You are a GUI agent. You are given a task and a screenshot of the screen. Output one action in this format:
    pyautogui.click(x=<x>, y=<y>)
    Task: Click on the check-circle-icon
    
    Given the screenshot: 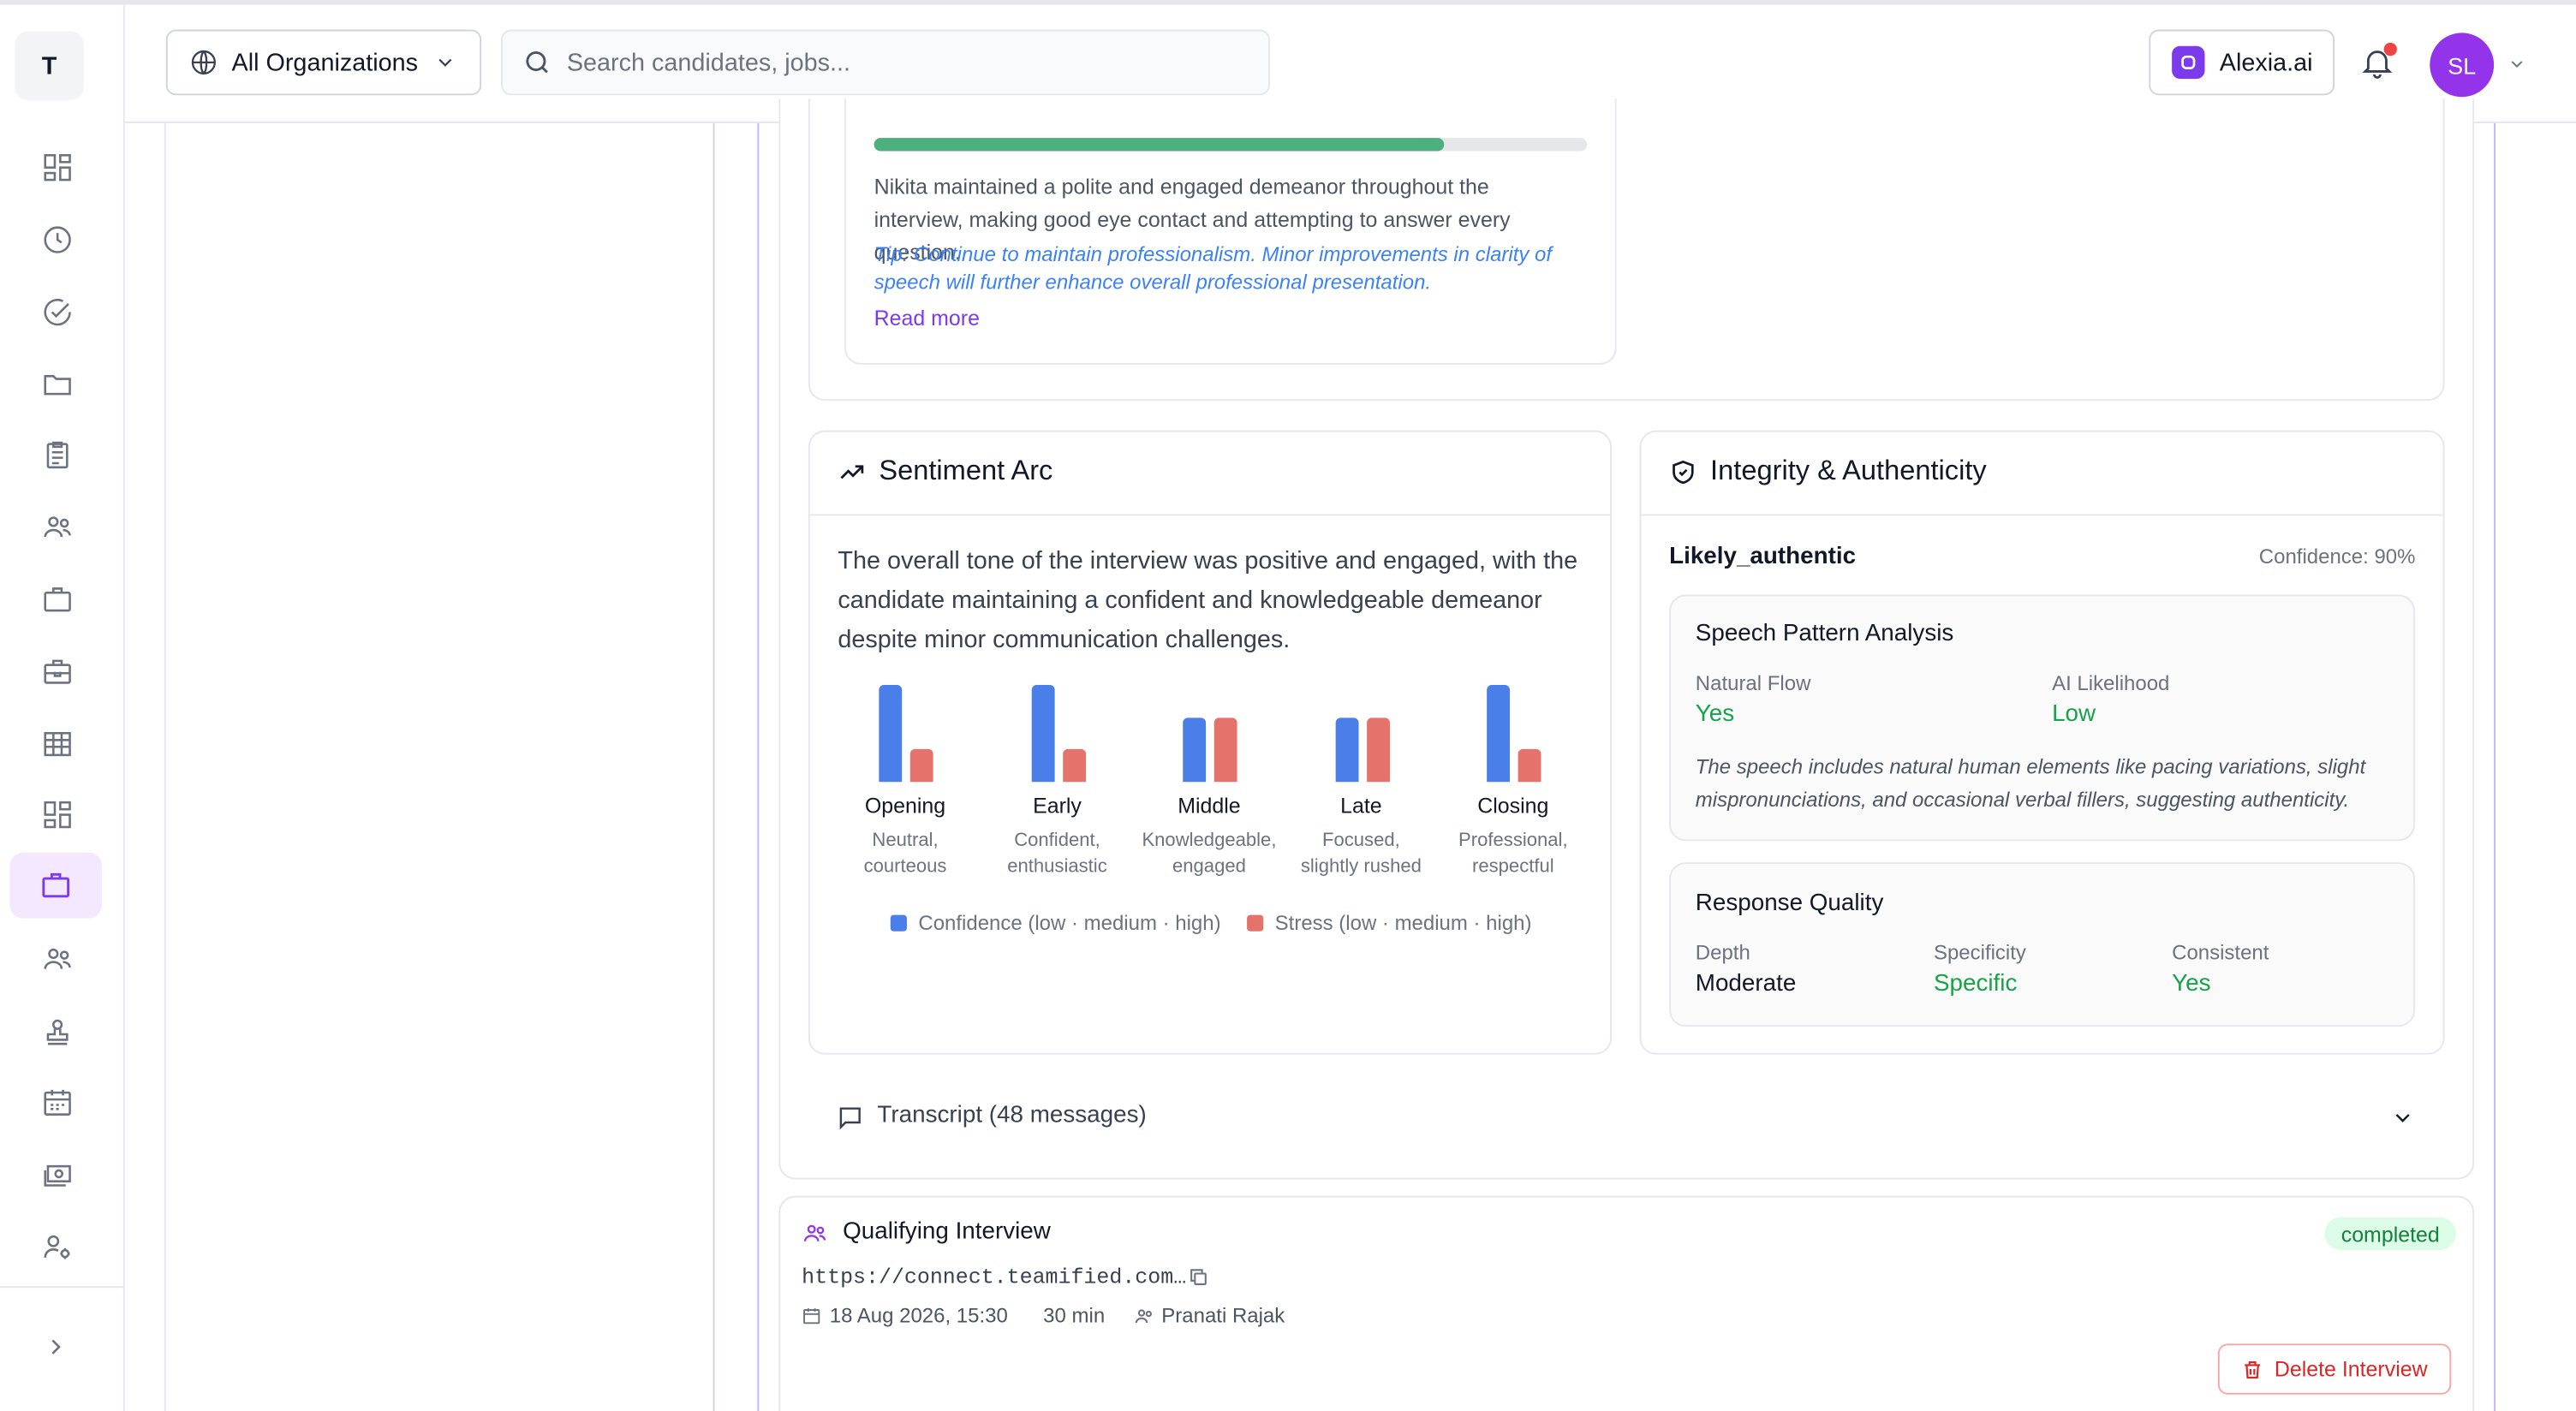 What is the action you would take?
    pyautogui.click(x=57, y=312)
    